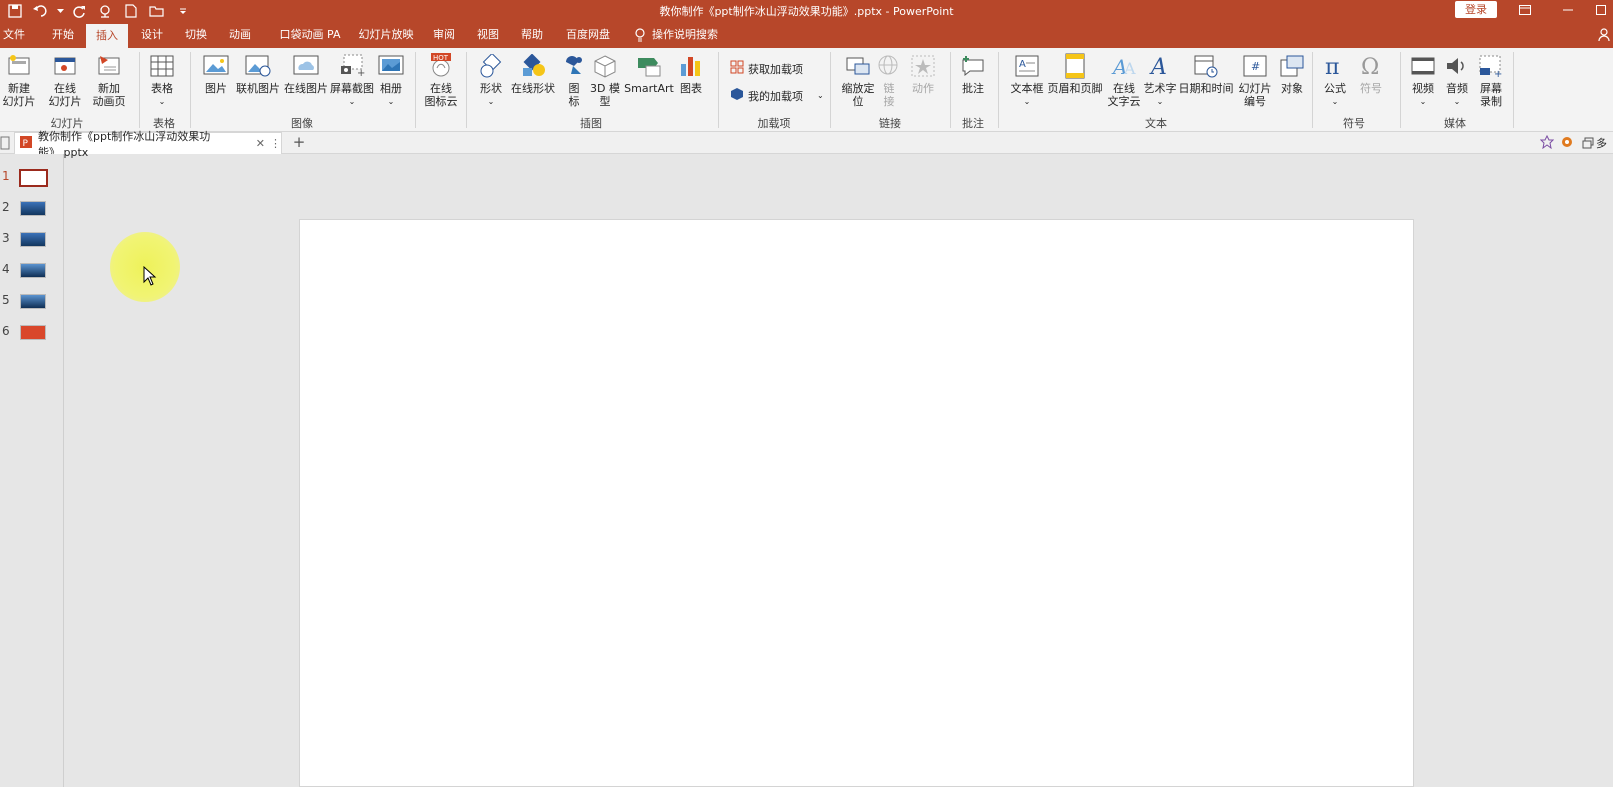  I want to click on maximize-icon, so click(1600, 10).